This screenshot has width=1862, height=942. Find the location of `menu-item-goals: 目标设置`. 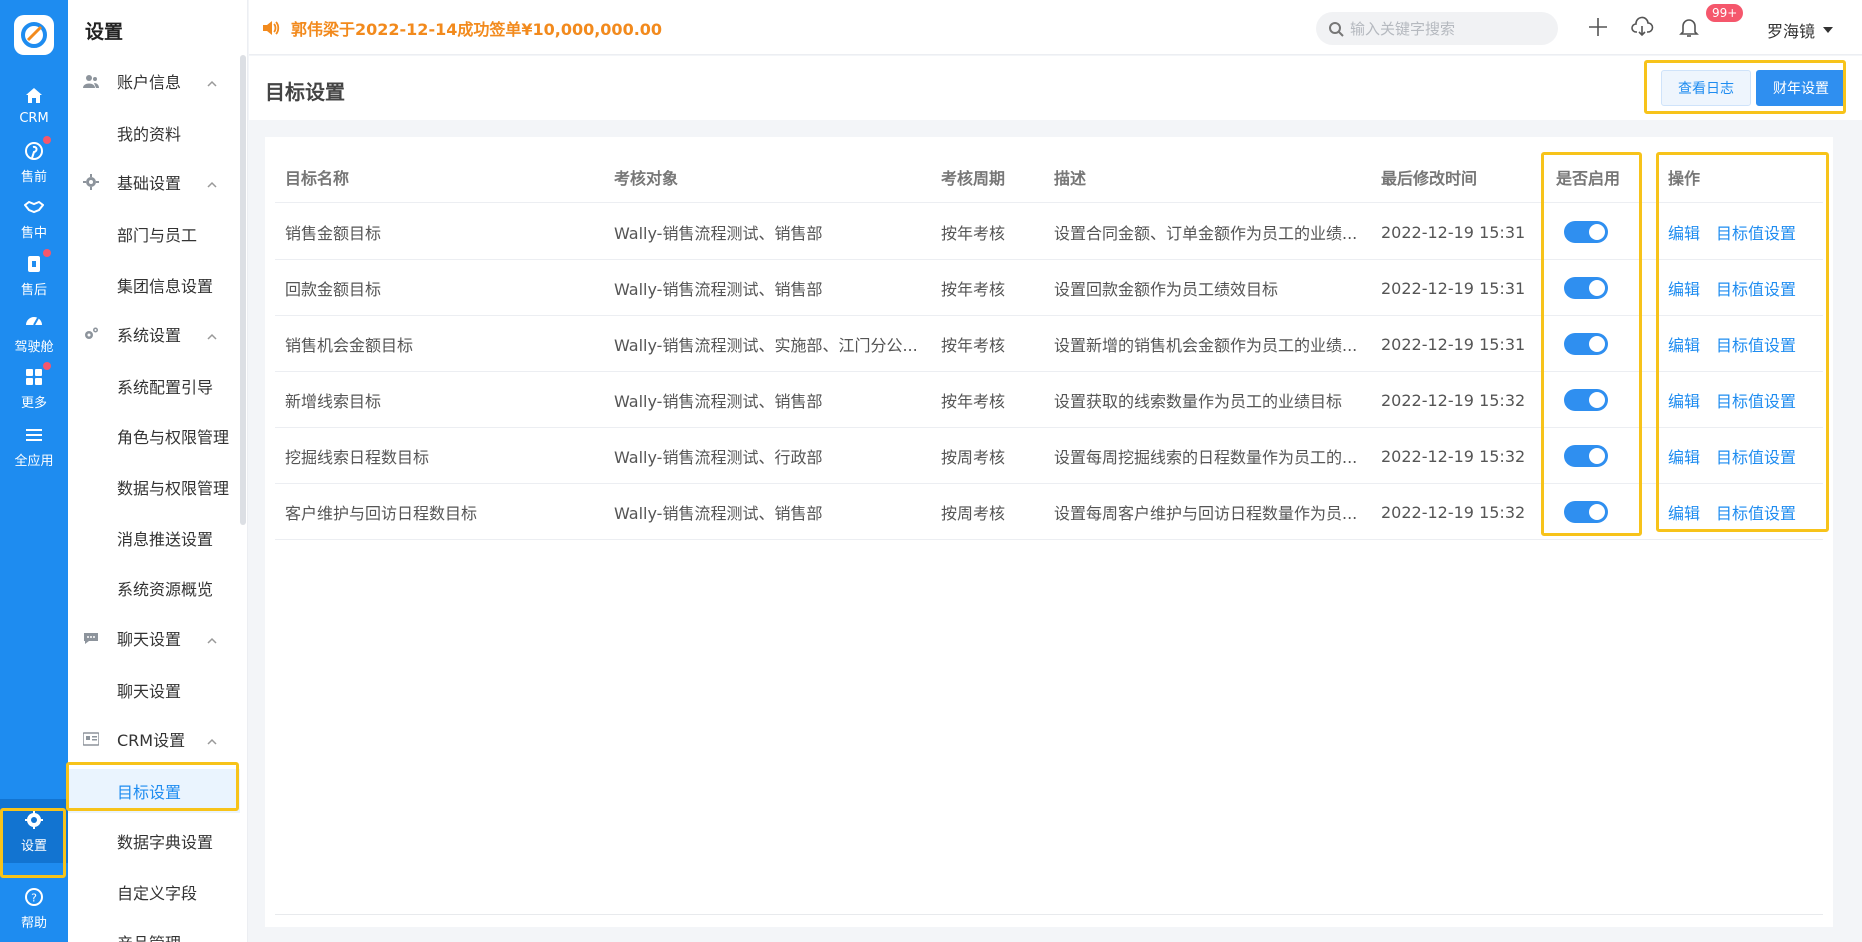

menu-item-goals: 目标设置 is located at coordinates (154, 791).